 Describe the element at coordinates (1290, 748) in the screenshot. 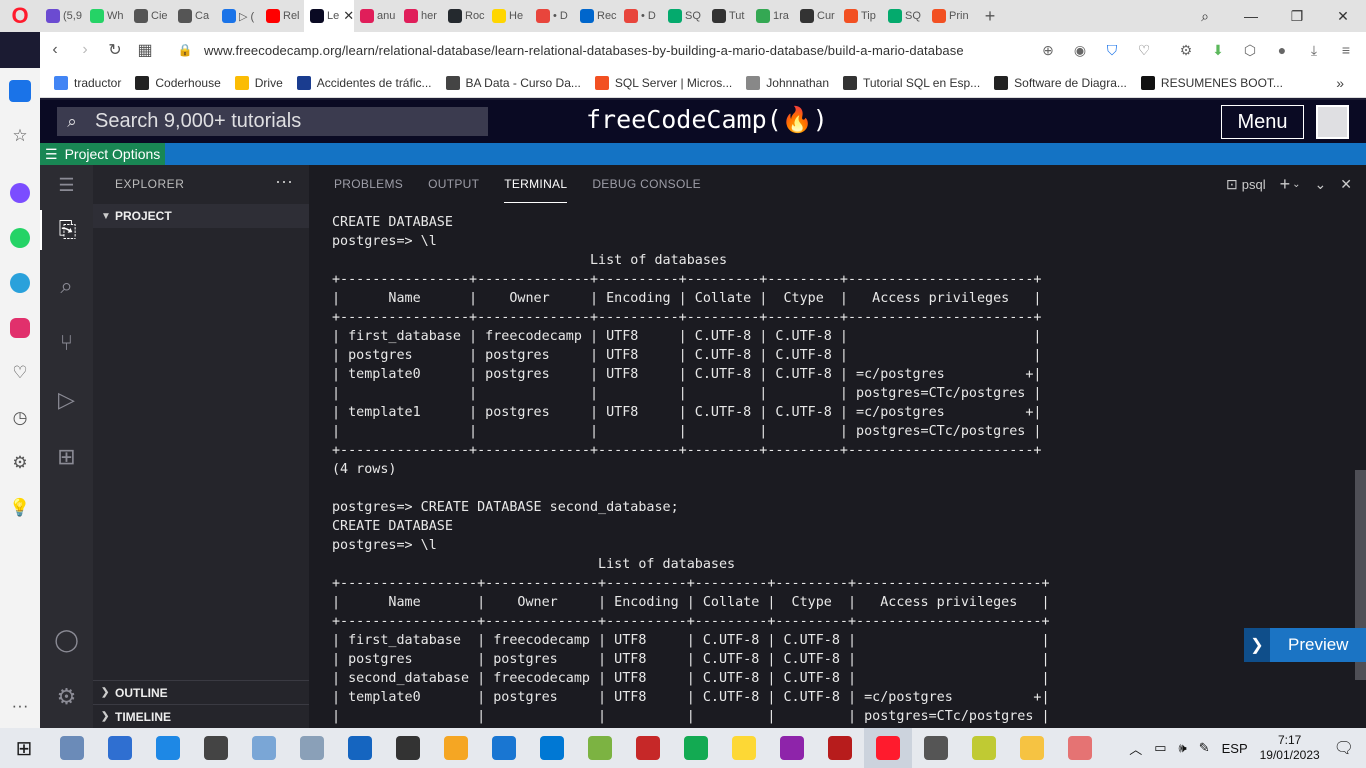

I see `clock: 7:17 19/01/2023` at that location.